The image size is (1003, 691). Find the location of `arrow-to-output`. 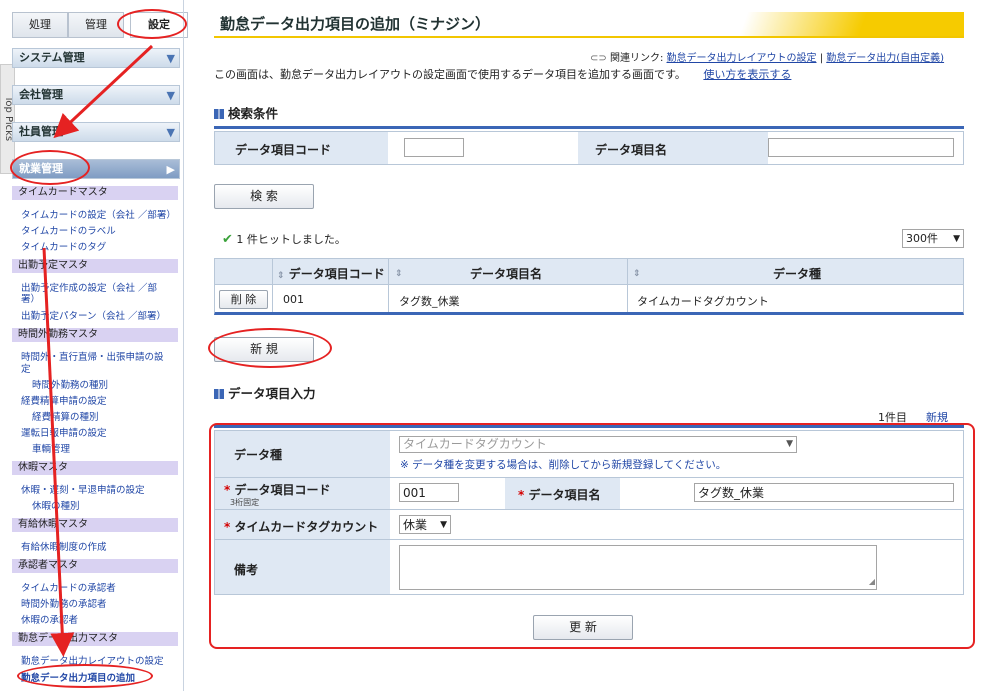

arrow-to-output is located at coordinates (58, 452).